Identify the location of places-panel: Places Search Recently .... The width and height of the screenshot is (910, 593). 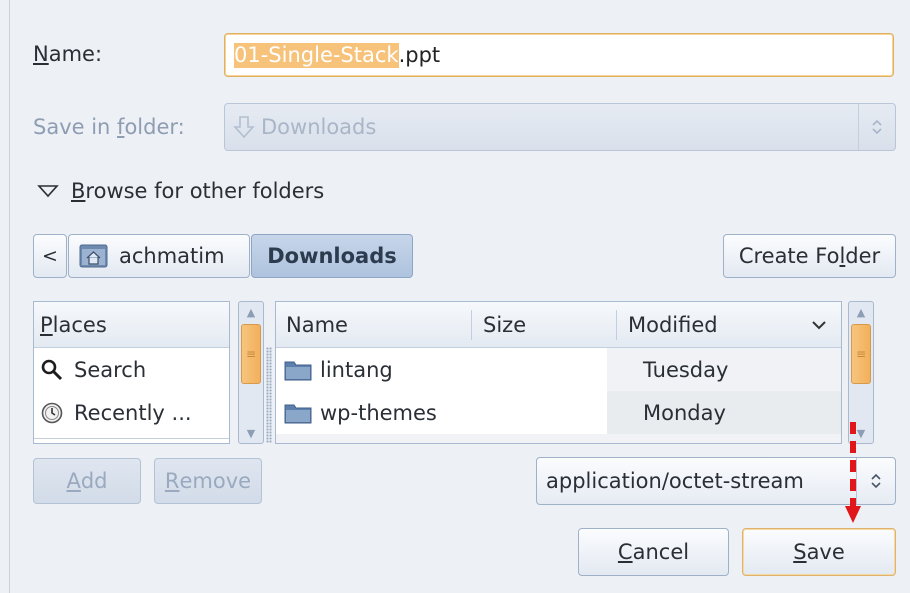
(131, 372).